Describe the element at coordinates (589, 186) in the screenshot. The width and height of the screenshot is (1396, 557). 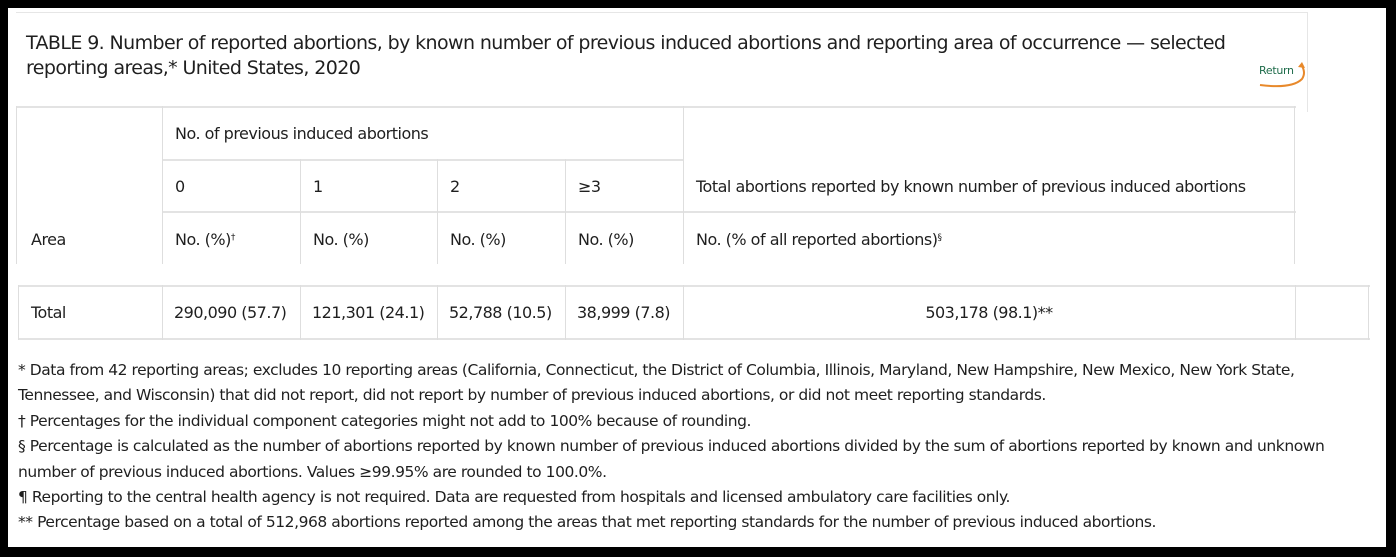
I see `category-header-3plus: ≥3` at that location.